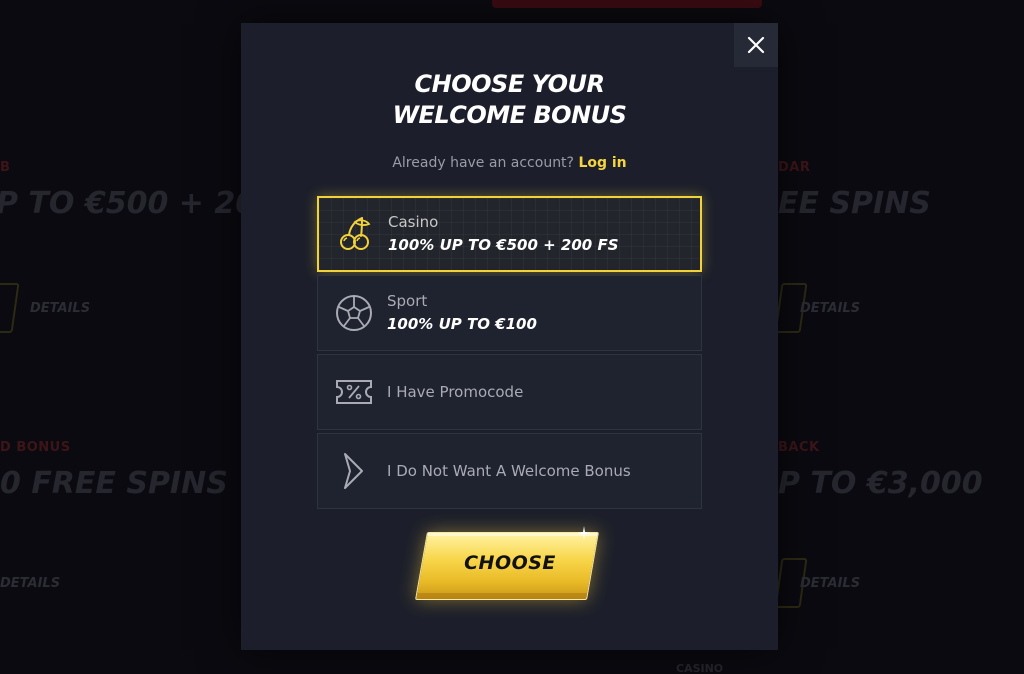 This screenshot has width=1024, height=674. What do you see at coordinates (509, 84) in the screenshot?
I see `modal-title-line1: CHOOSE YOUR` at bounding box center [509, 84].